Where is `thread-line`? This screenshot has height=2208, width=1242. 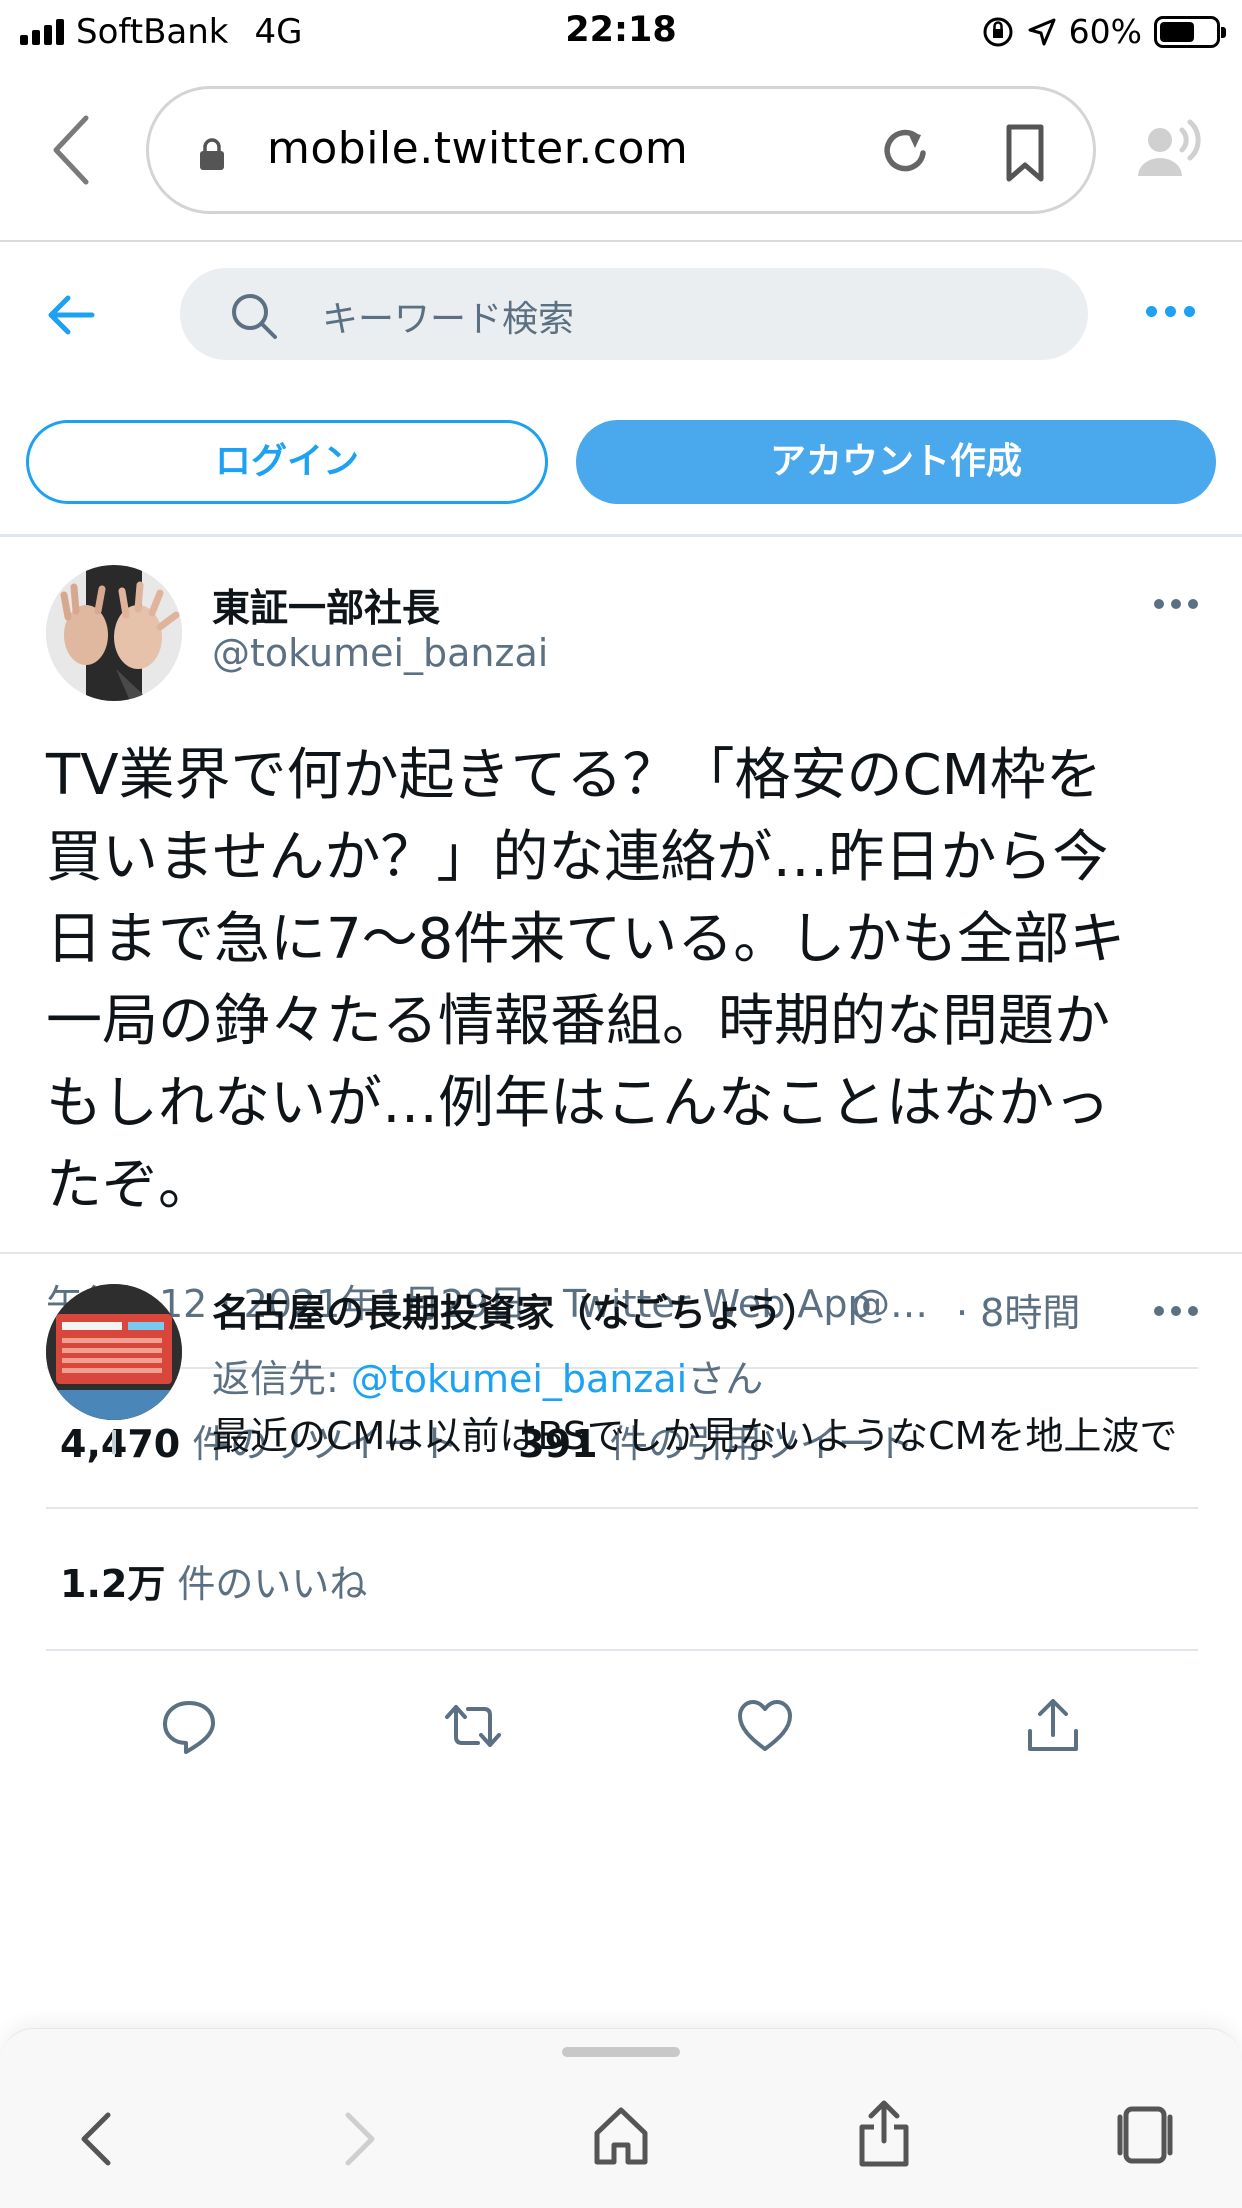
thread-line is located at coordinates (114, 1442).